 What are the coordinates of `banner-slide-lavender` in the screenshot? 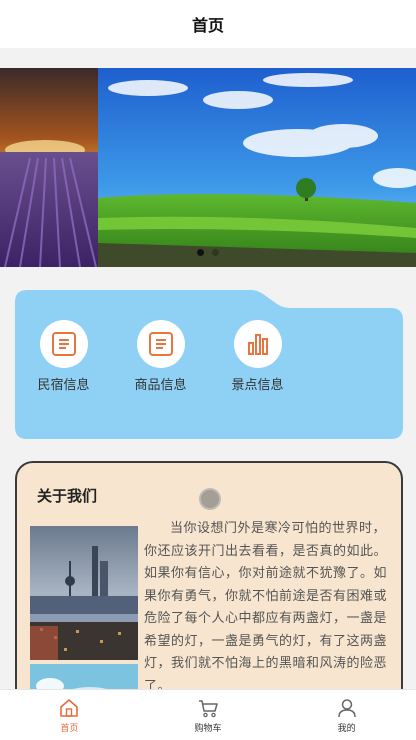 It's located at (49, 167).